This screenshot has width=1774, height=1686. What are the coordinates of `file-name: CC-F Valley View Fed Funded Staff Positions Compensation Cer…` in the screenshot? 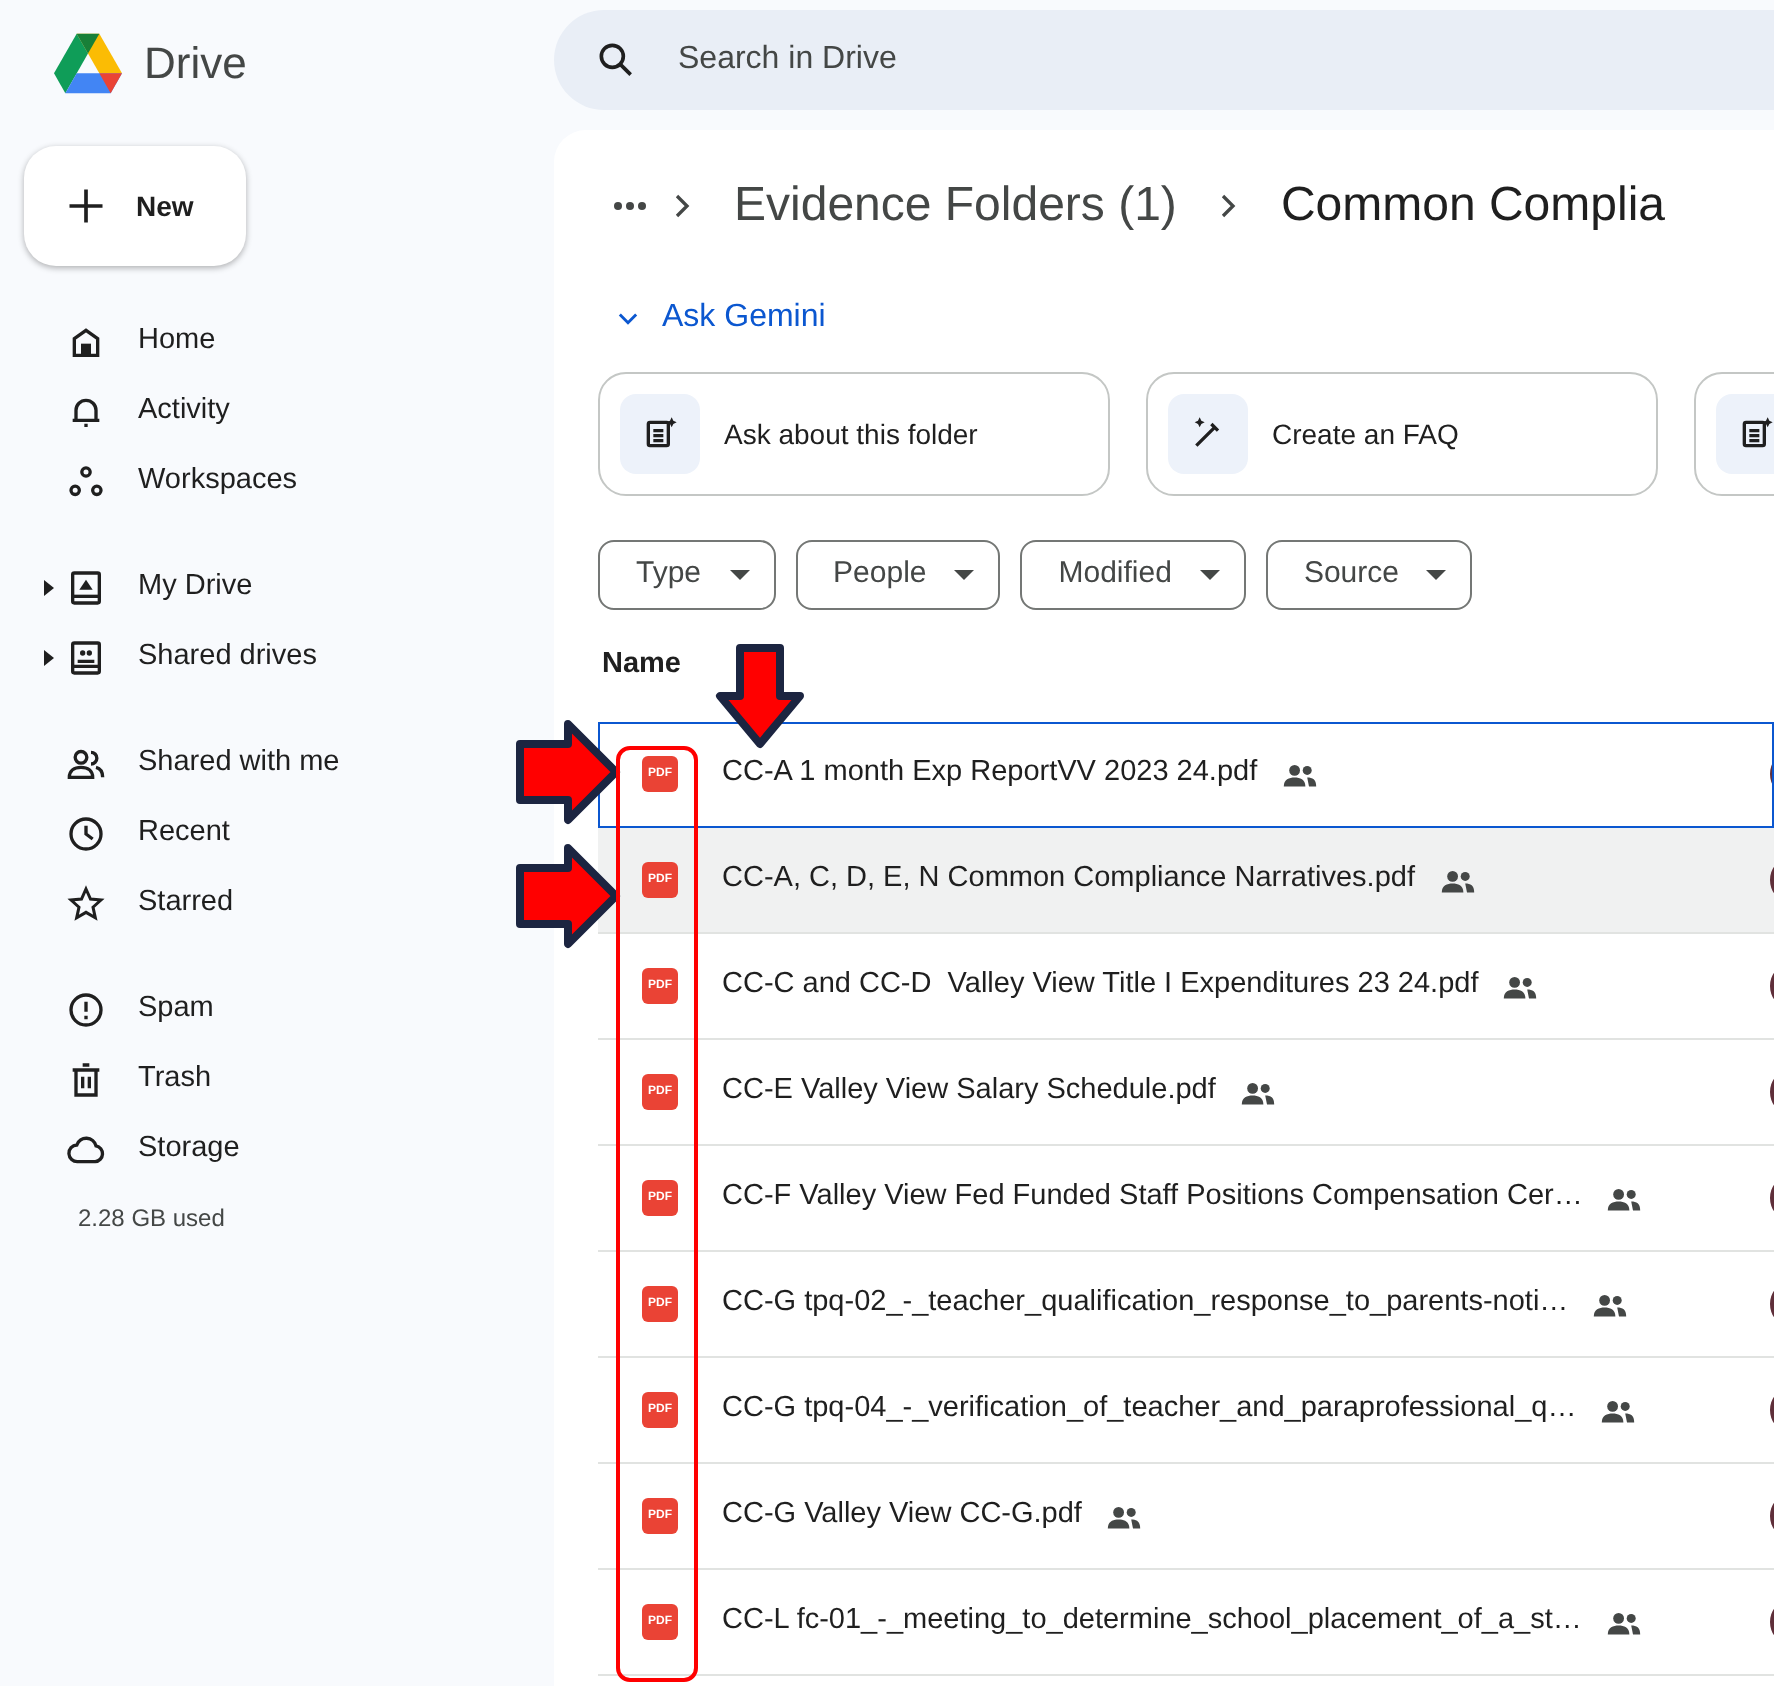 It's located at (1152, 1197).